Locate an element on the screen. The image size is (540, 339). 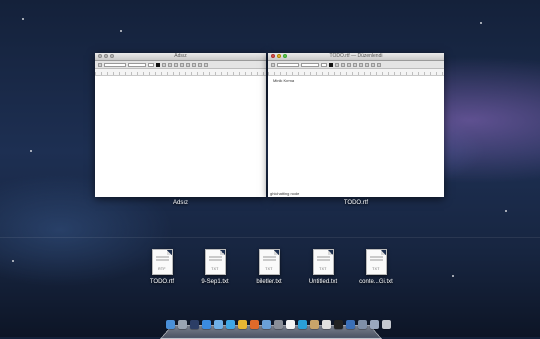
document-item-conte: TXT conte...Gi.txt is located at coordinates (376, 267).